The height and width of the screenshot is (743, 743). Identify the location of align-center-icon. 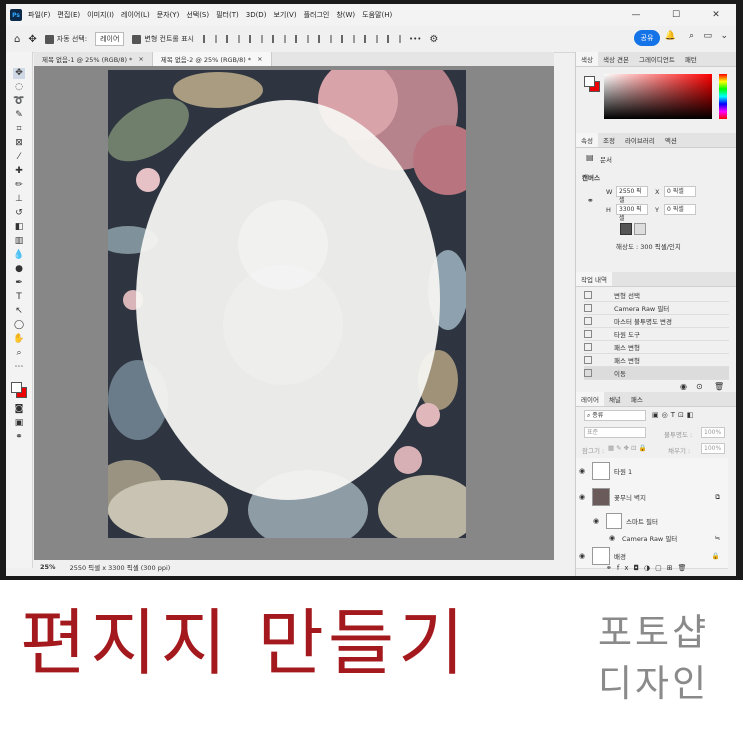
(232, 39).